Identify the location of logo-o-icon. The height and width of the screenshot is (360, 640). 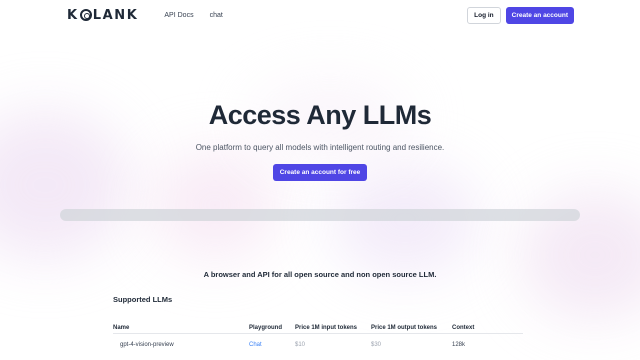
(85, 15).